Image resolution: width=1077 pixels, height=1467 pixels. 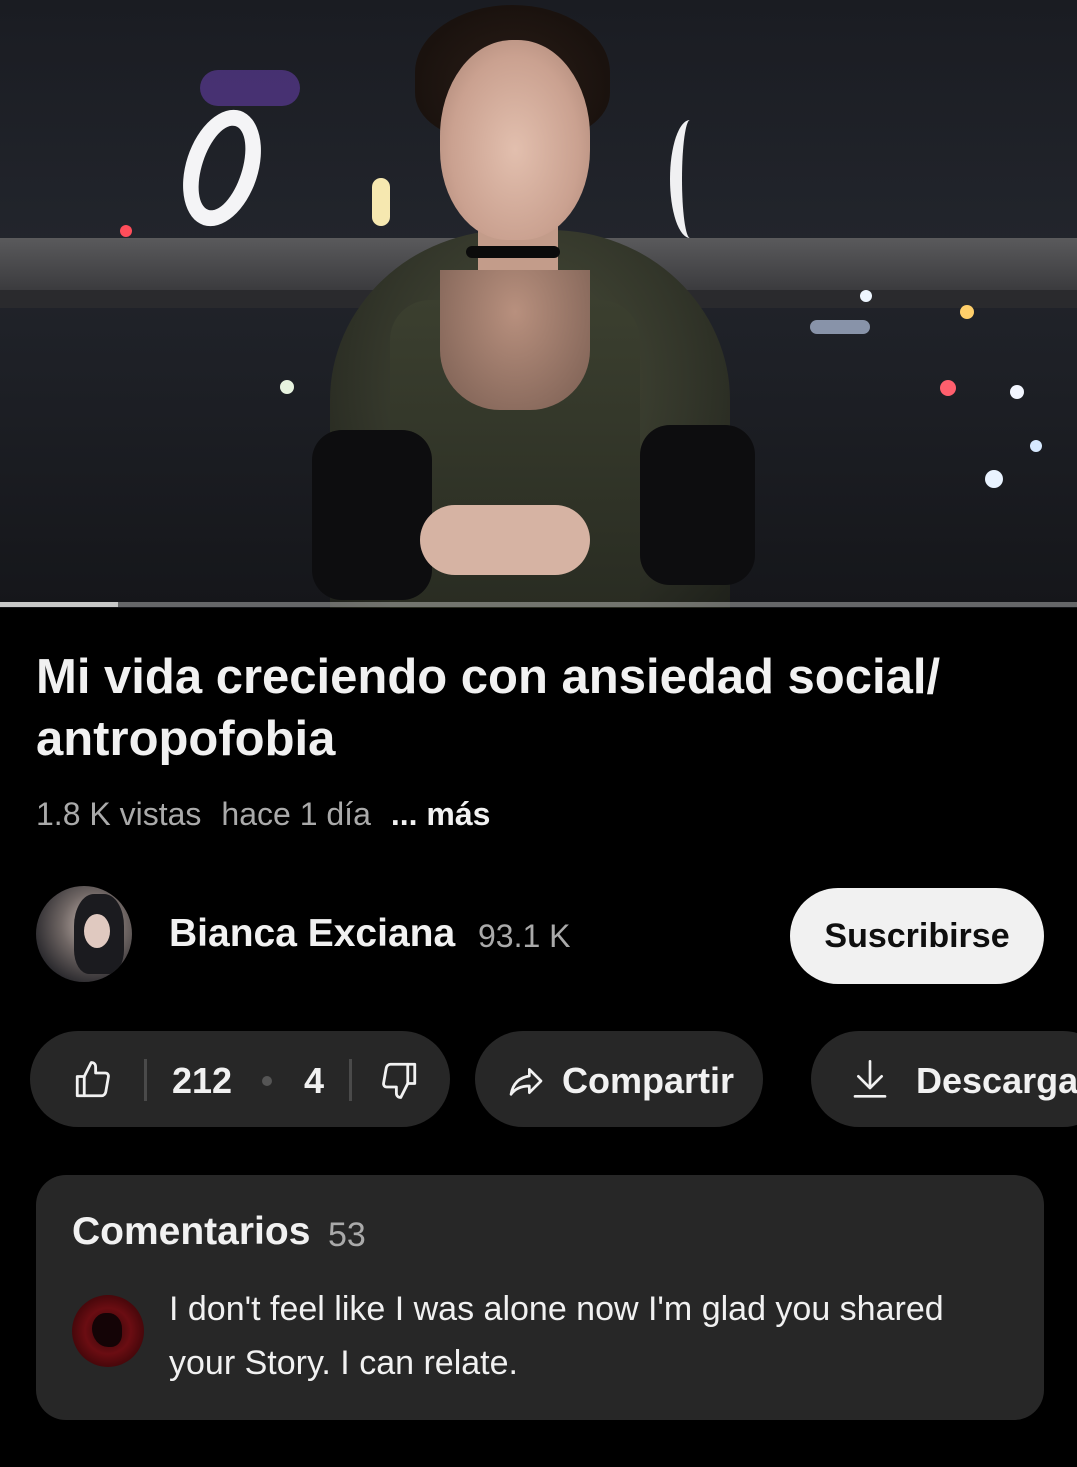 What do you see at coordinates (59, 604) in the screenshot?
I see `progress-bar-fill` at bounding box center [59, 604].